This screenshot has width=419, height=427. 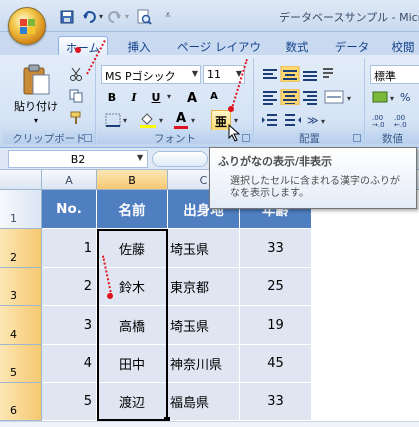 What do you see at coordinates (140, 157) in the screenshot?
I see `name-box-dropdown-icon: ▼` at bounding box center [140, 157].